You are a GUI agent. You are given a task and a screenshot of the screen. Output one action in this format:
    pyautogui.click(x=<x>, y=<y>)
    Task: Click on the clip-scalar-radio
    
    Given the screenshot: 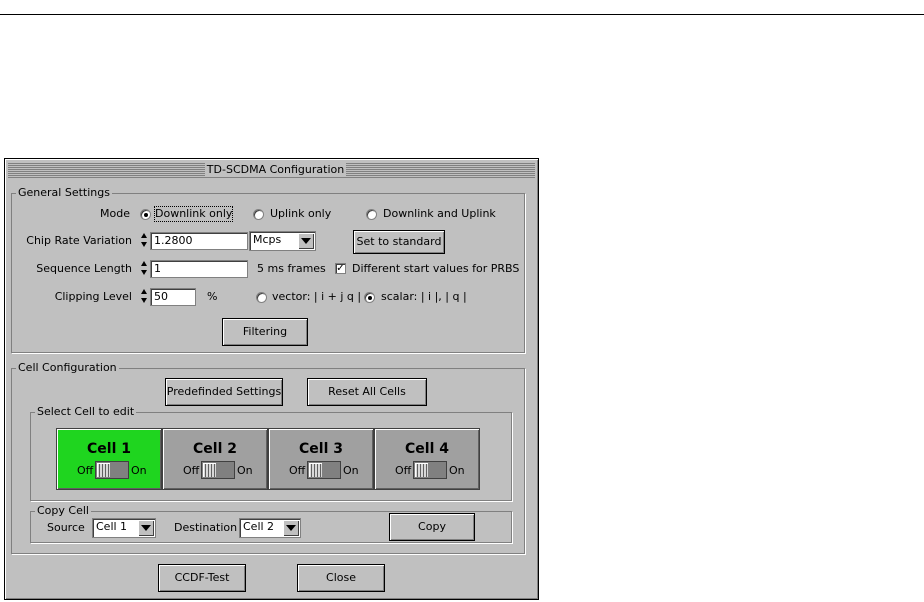 What is the action you would take?
    pyautogui.click(x=369, y=297)
    